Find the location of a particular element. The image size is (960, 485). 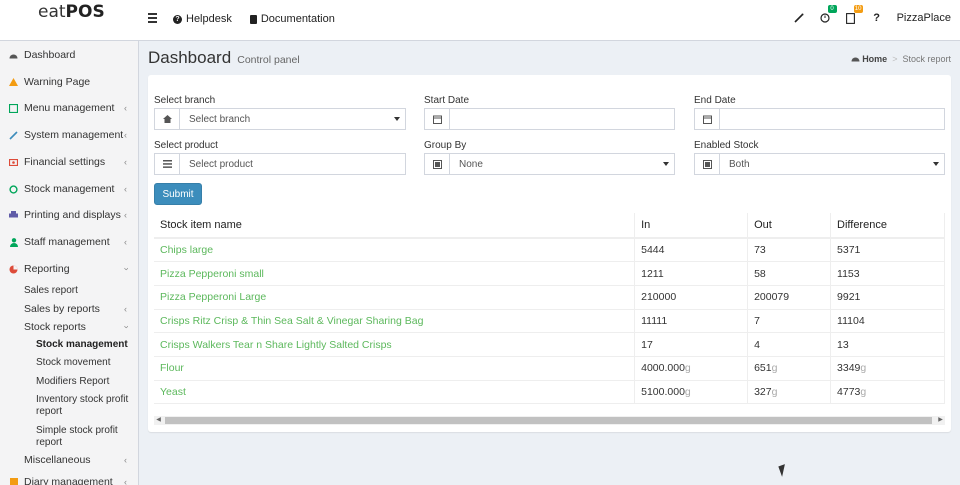

sidebar-sub-sales-by-reports: Sales by reports is located at coordinates (62, 309).